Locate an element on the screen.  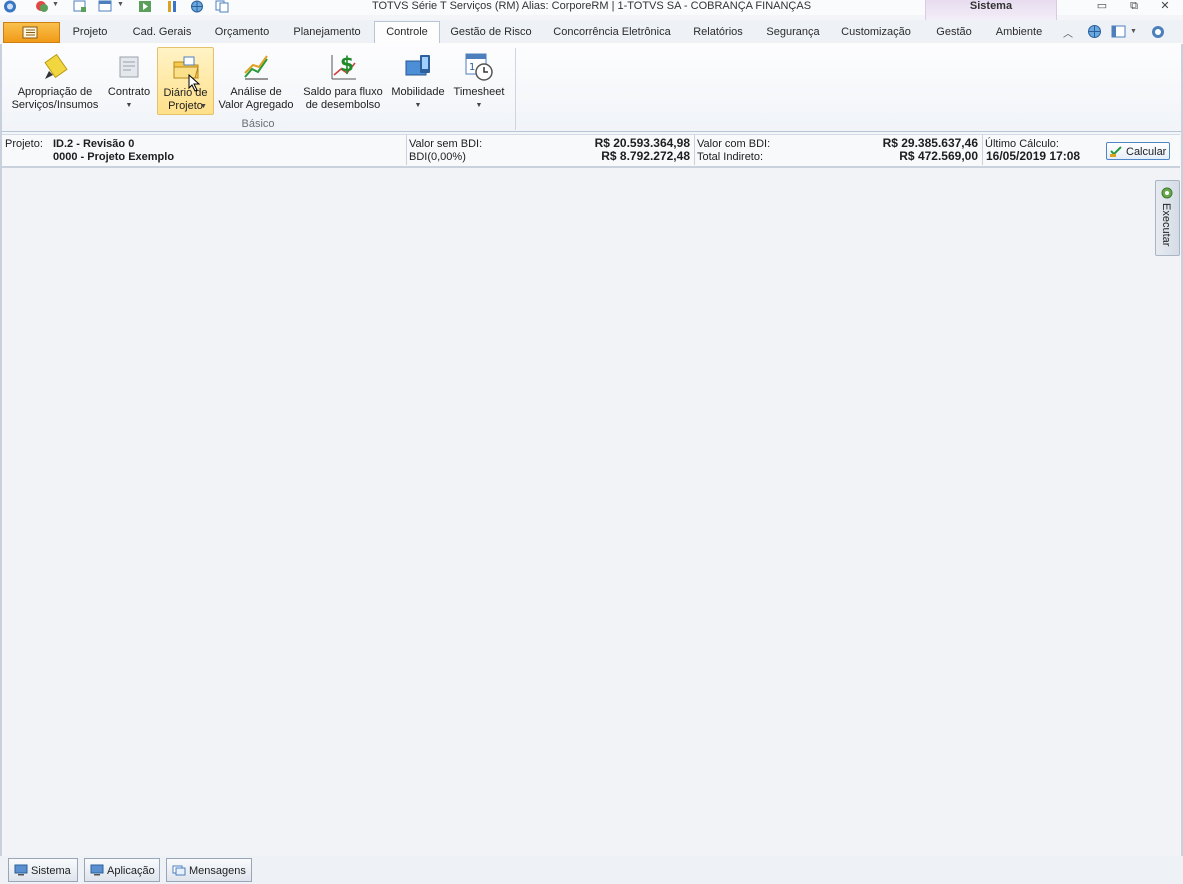
timesheet-button: 1 Timesheet ▼ is located at coordinates (479, 80).